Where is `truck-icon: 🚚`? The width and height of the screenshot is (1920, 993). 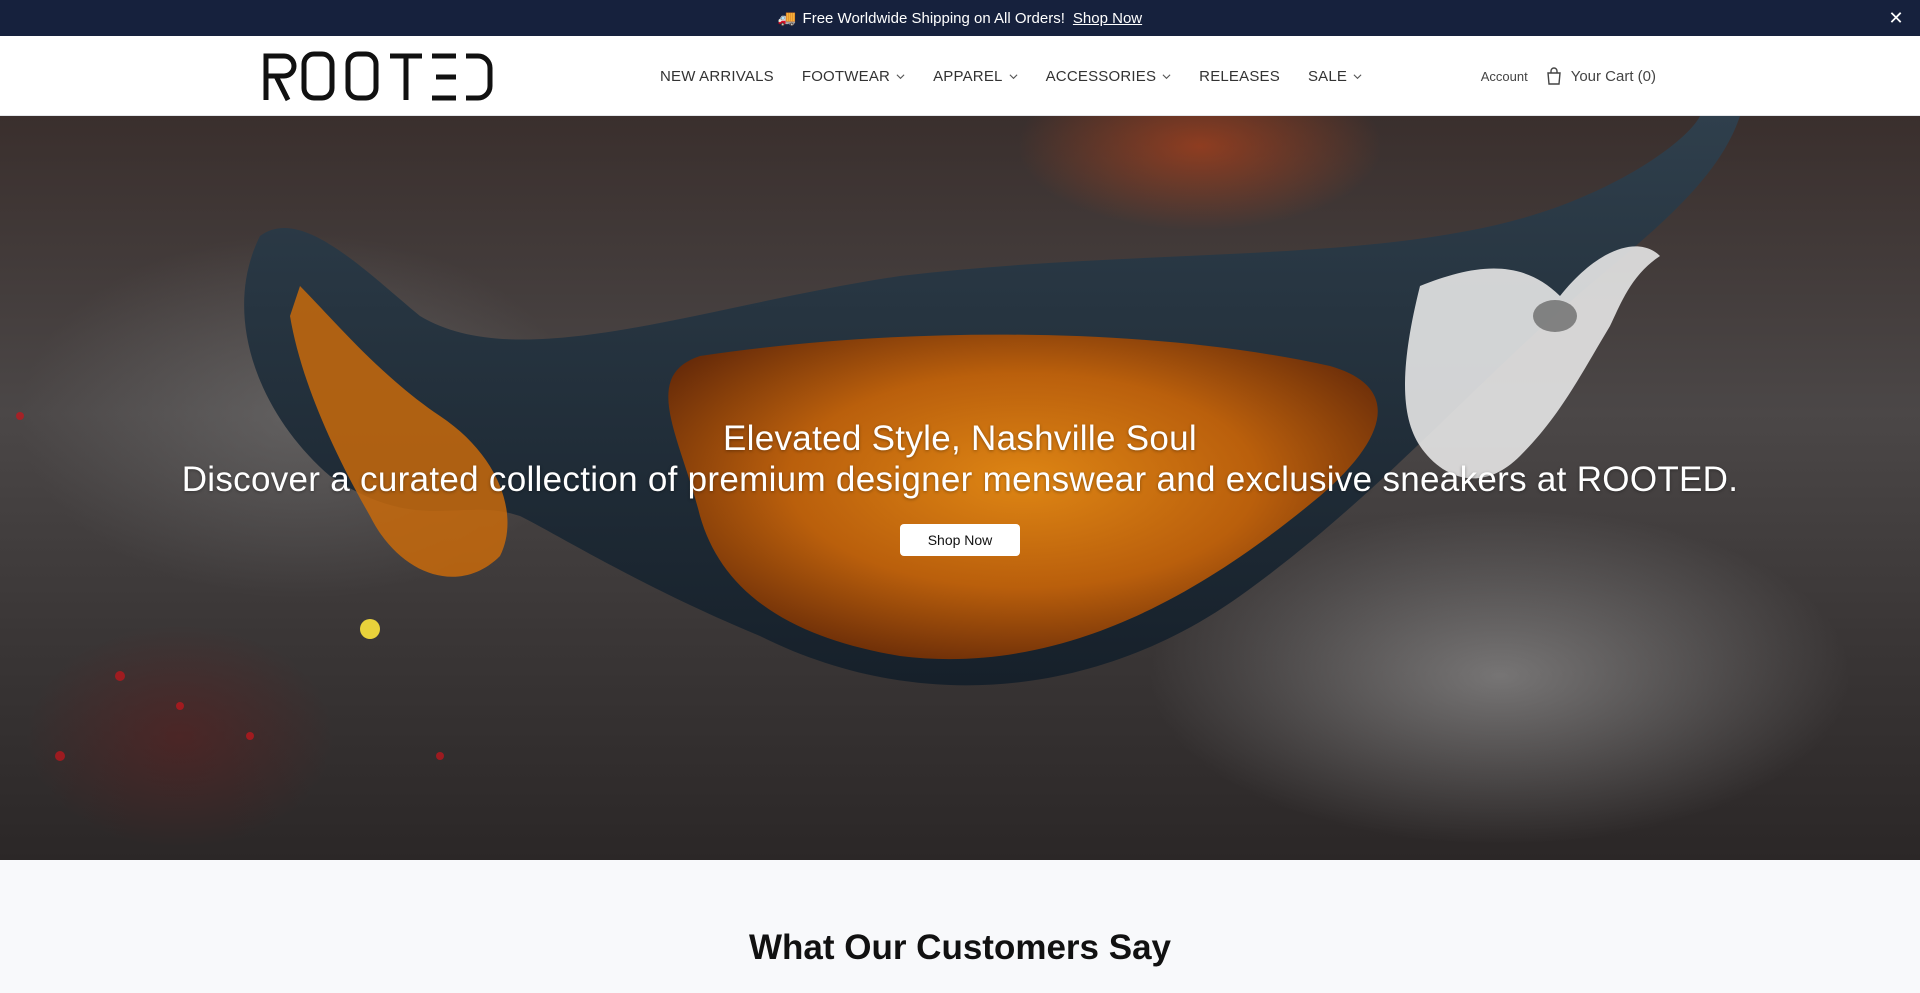 truck-icon: 🚚 is located at coordinates (787, 18).